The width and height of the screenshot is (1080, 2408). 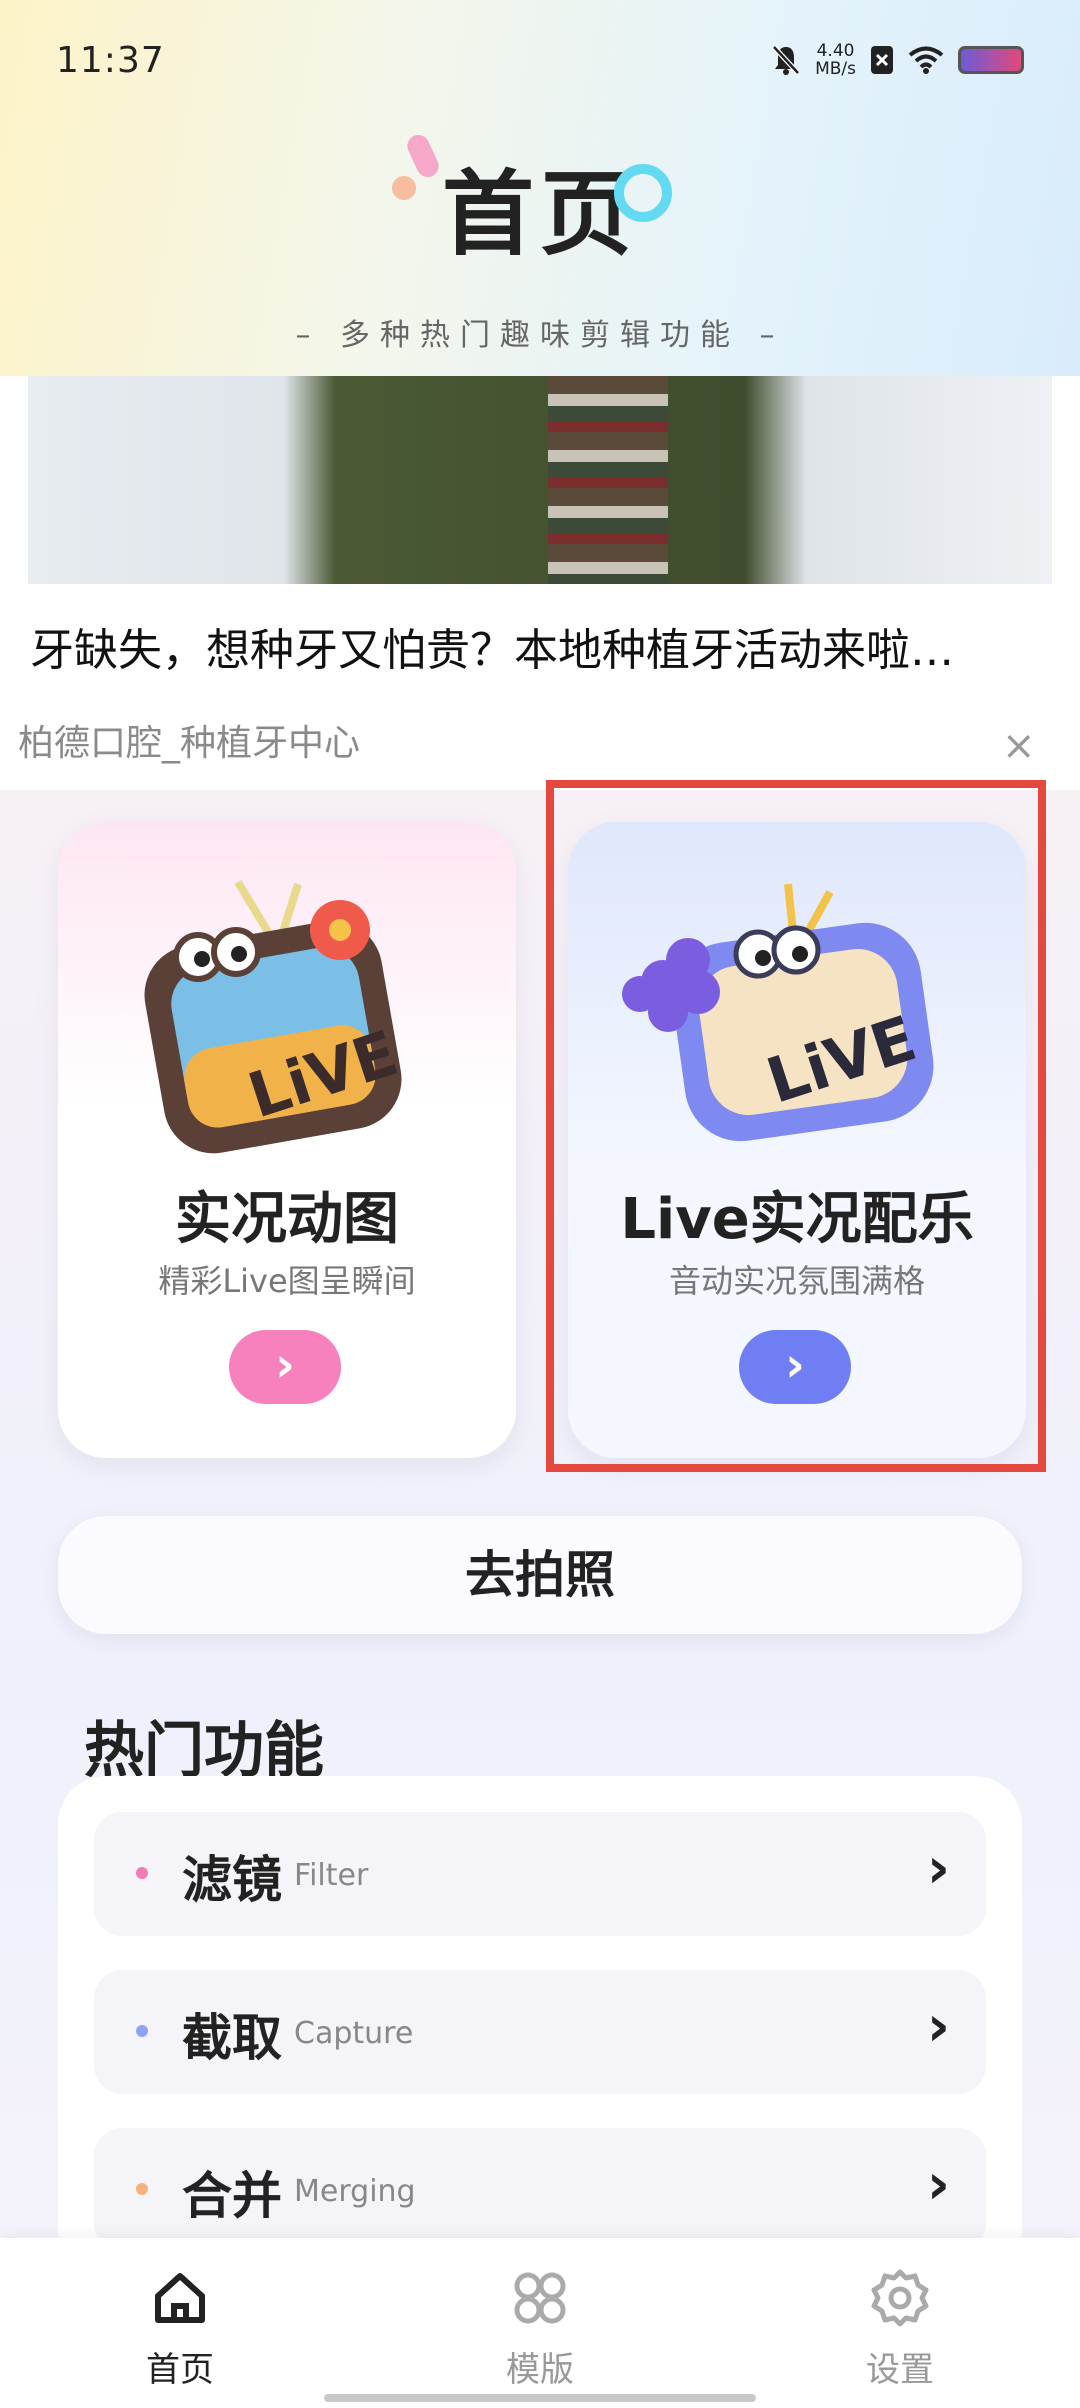 I want to click on live-photo-subtitle: 精彩Live图呈瞬间, so click(x=287, y=1281).